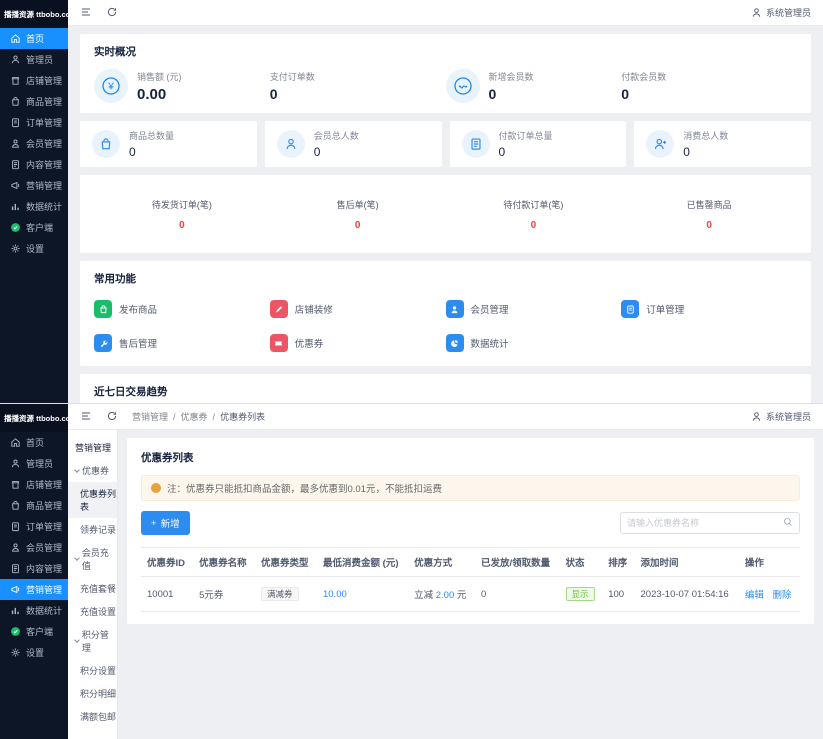  What do you see at coordinates (15, 227) in the screenshot?
I see `client-icon` at bounding box center [15, 227].